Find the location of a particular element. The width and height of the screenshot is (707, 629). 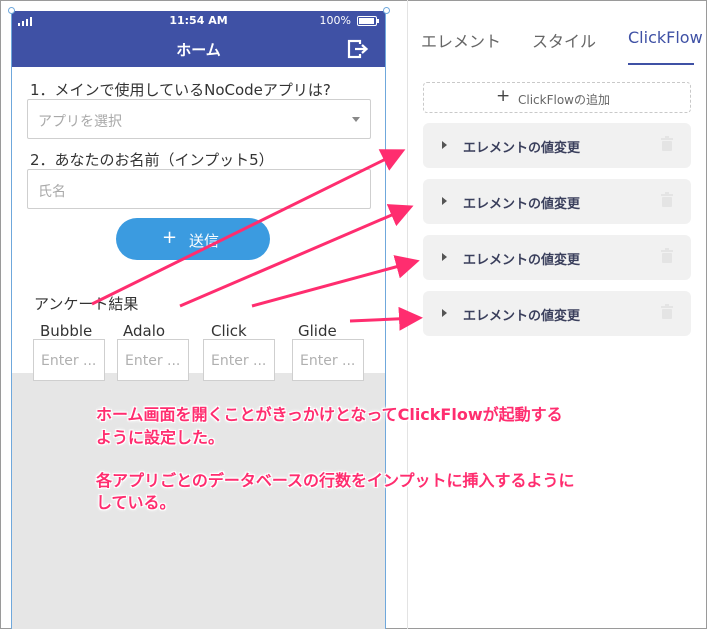

annotation-text: ホーム画面を開くことがきっかけとなってClickFlowが起動する is located at coordinates (329, 414).